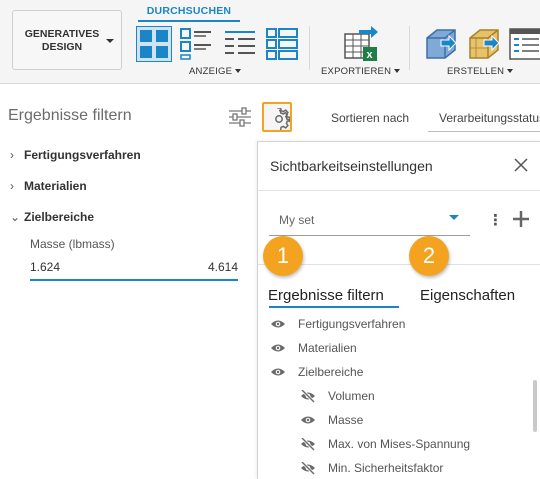 The width and height of the screenshot is (540, 479). I want to click on chevron-down-icon: ⌄, so click(15, 217).